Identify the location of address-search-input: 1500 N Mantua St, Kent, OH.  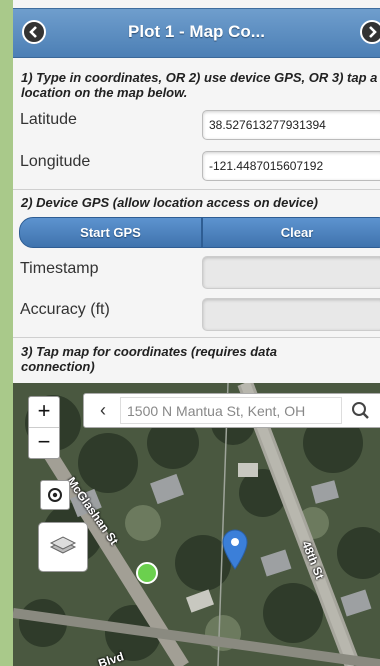
(231, 410).